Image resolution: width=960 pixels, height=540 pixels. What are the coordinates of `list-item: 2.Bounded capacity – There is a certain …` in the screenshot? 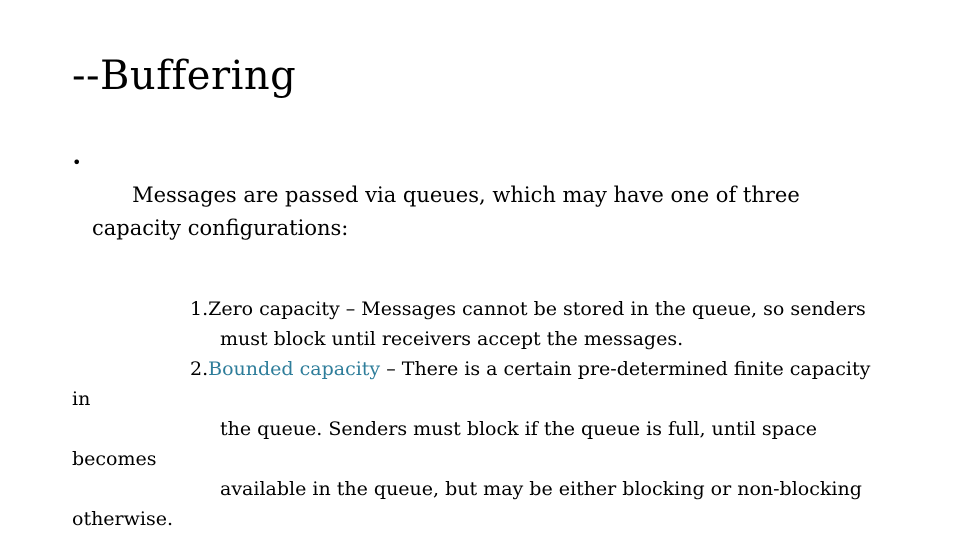 It's located at (482, 384).